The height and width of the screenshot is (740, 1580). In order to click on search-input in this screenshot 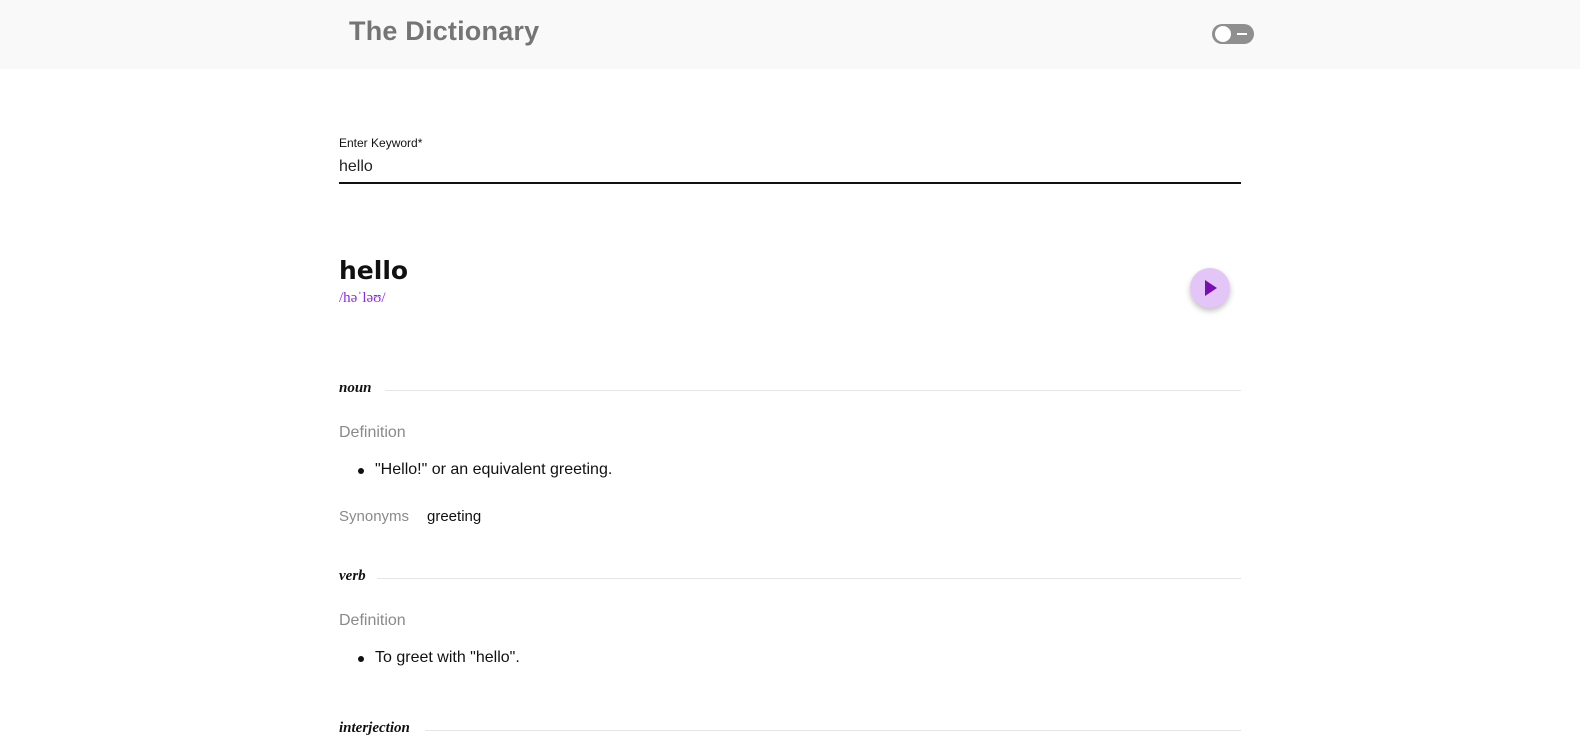, I will do `click(790, 170)`.